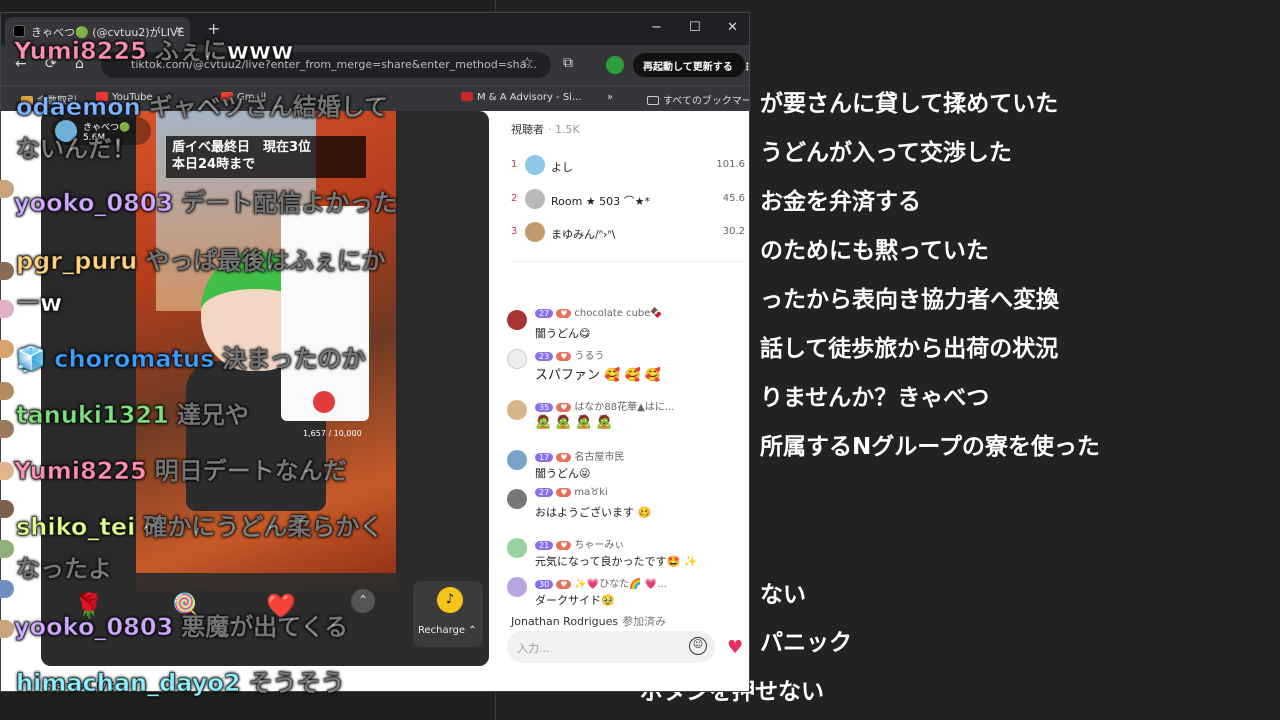 The width and height of the screenshot is (1280, 720). What do you see at coordinates (514, 164) in the screenshot?
I see `rank-number: 1` at bounding box center [514, 164].